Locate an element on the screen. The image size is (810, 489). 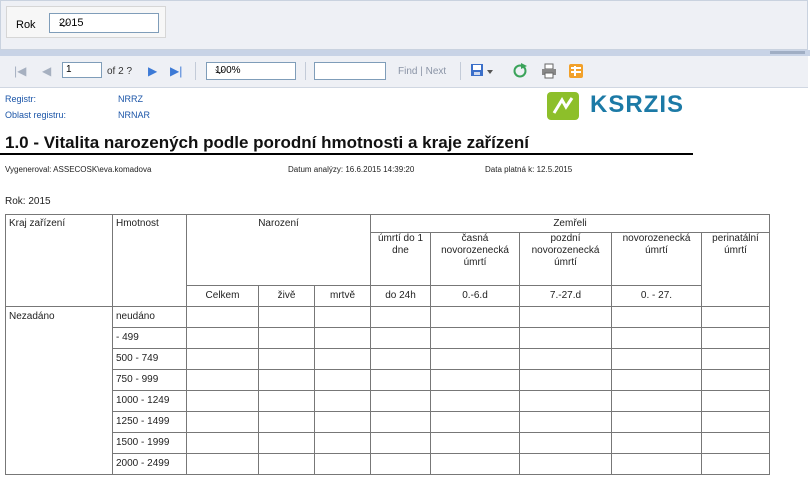
print-icon is located at coordinates (549, 71).